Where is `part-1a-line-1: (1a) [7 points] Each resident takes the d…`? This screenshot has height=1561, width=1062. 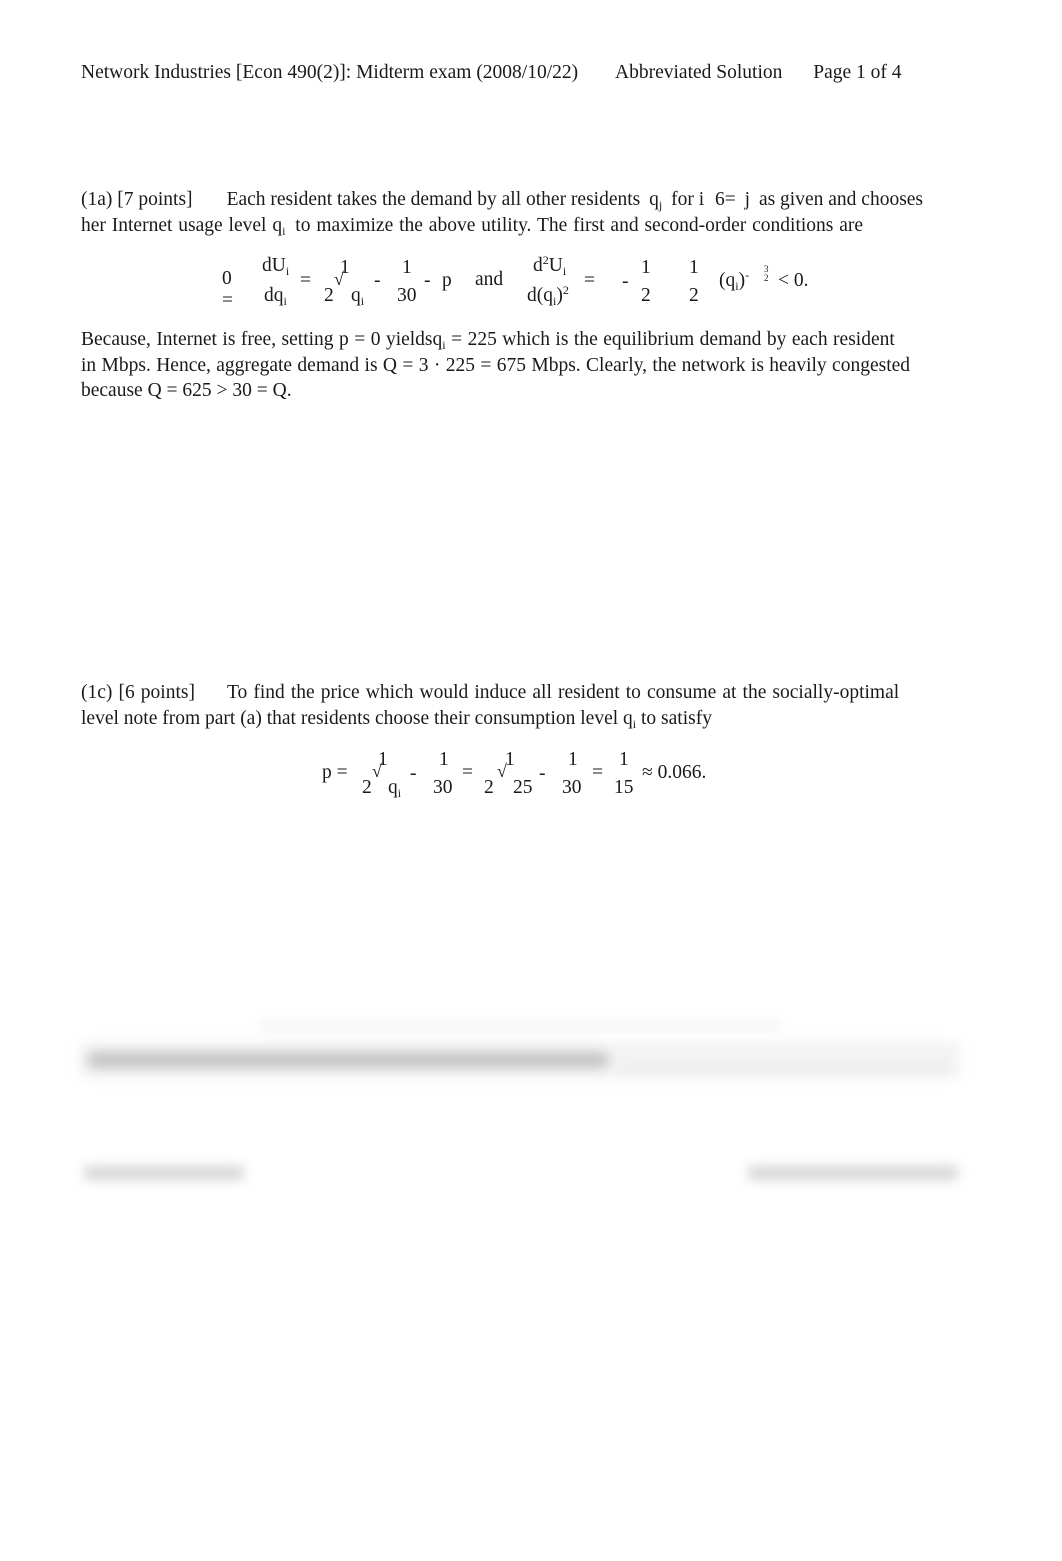 part-1a-line-1: (1a) [7 points] Each resident takes the d… is located at coordinates (522, 200).